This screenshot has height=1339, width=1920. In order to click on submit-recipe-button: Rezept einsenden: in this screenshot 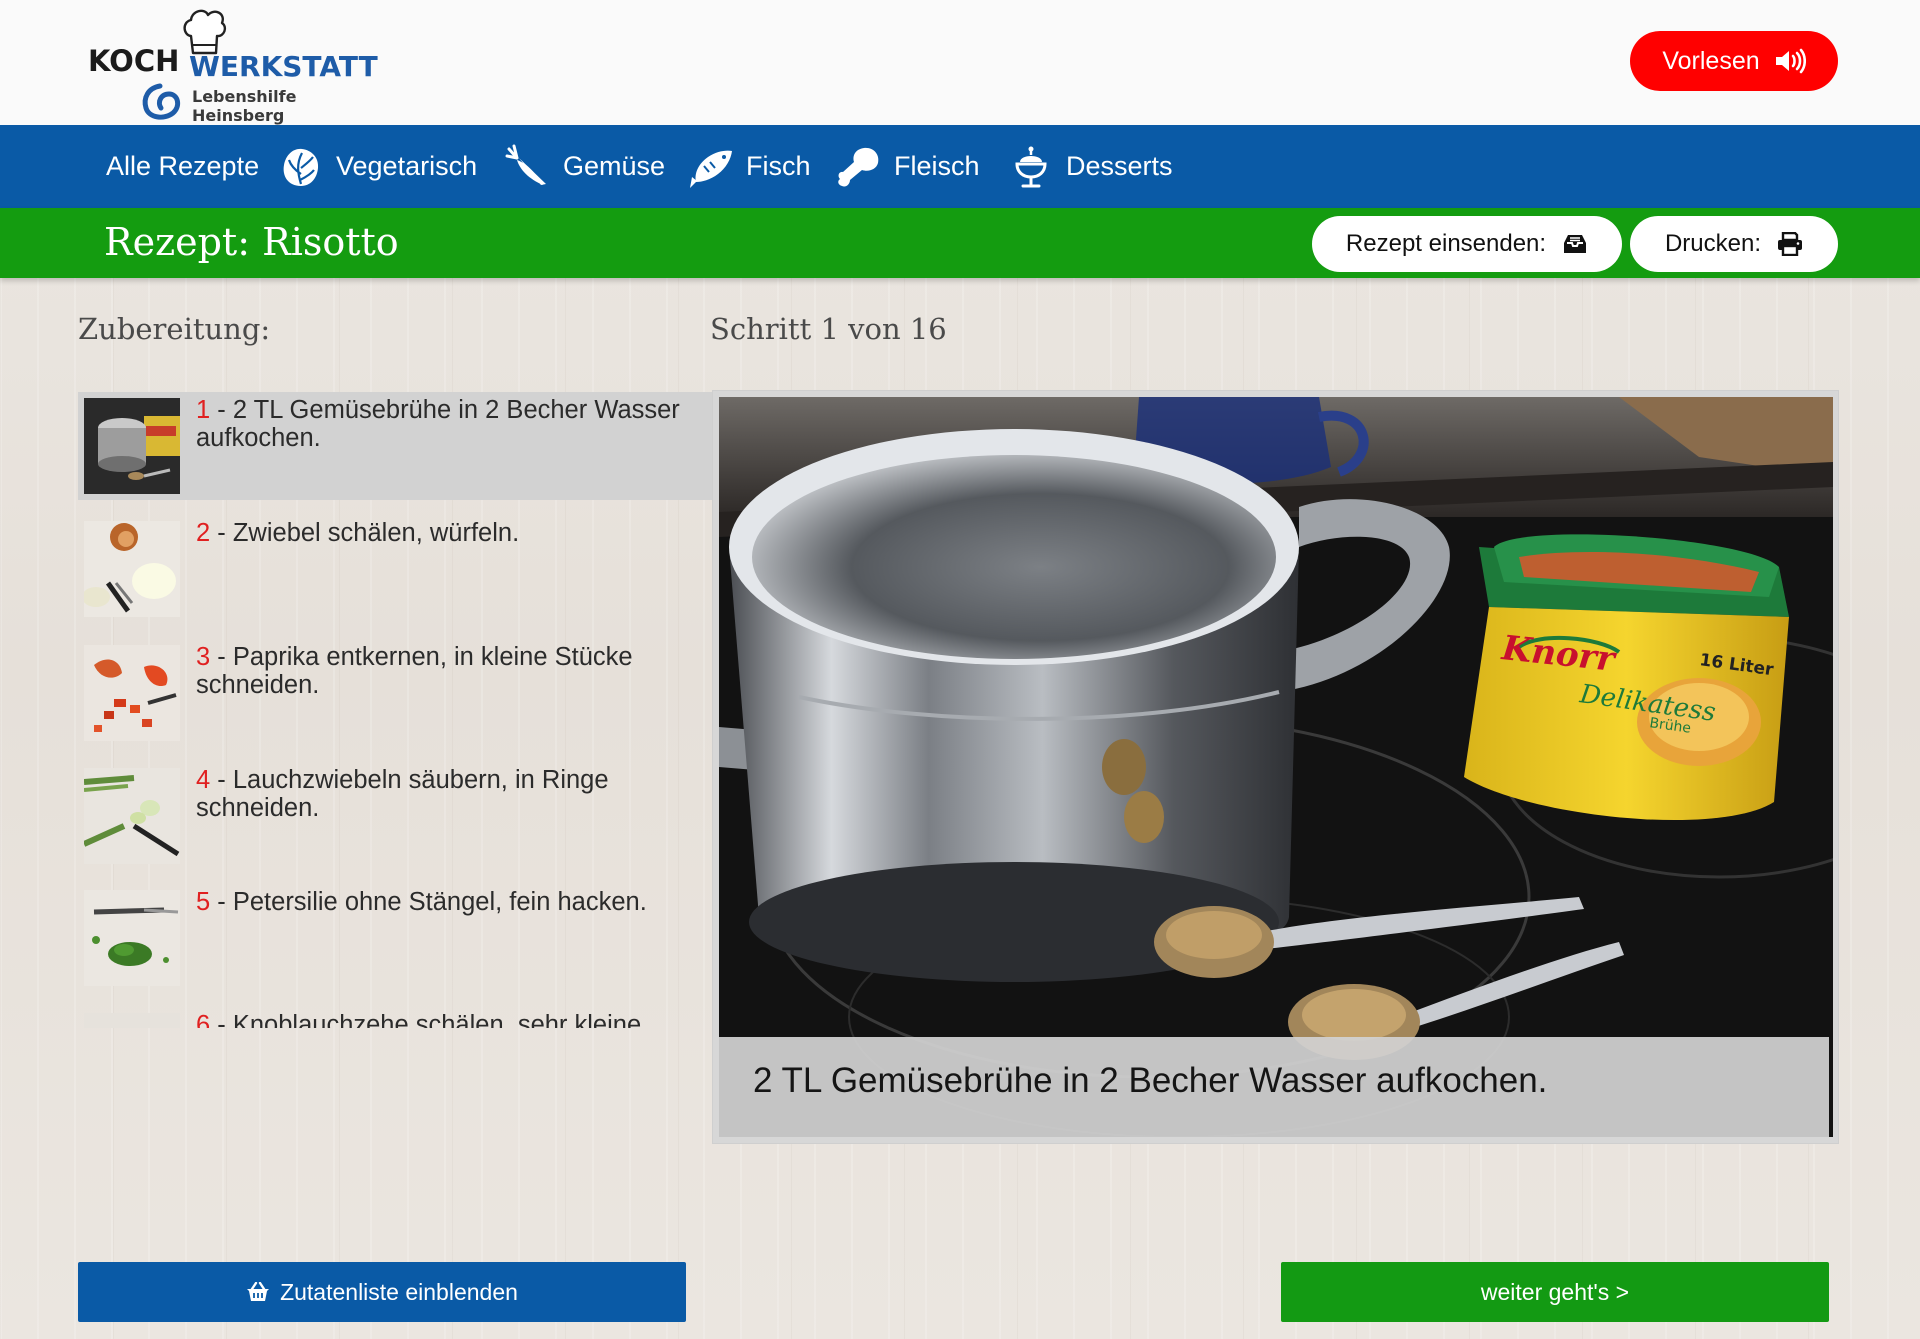, I will do `click(1467, 244)`.